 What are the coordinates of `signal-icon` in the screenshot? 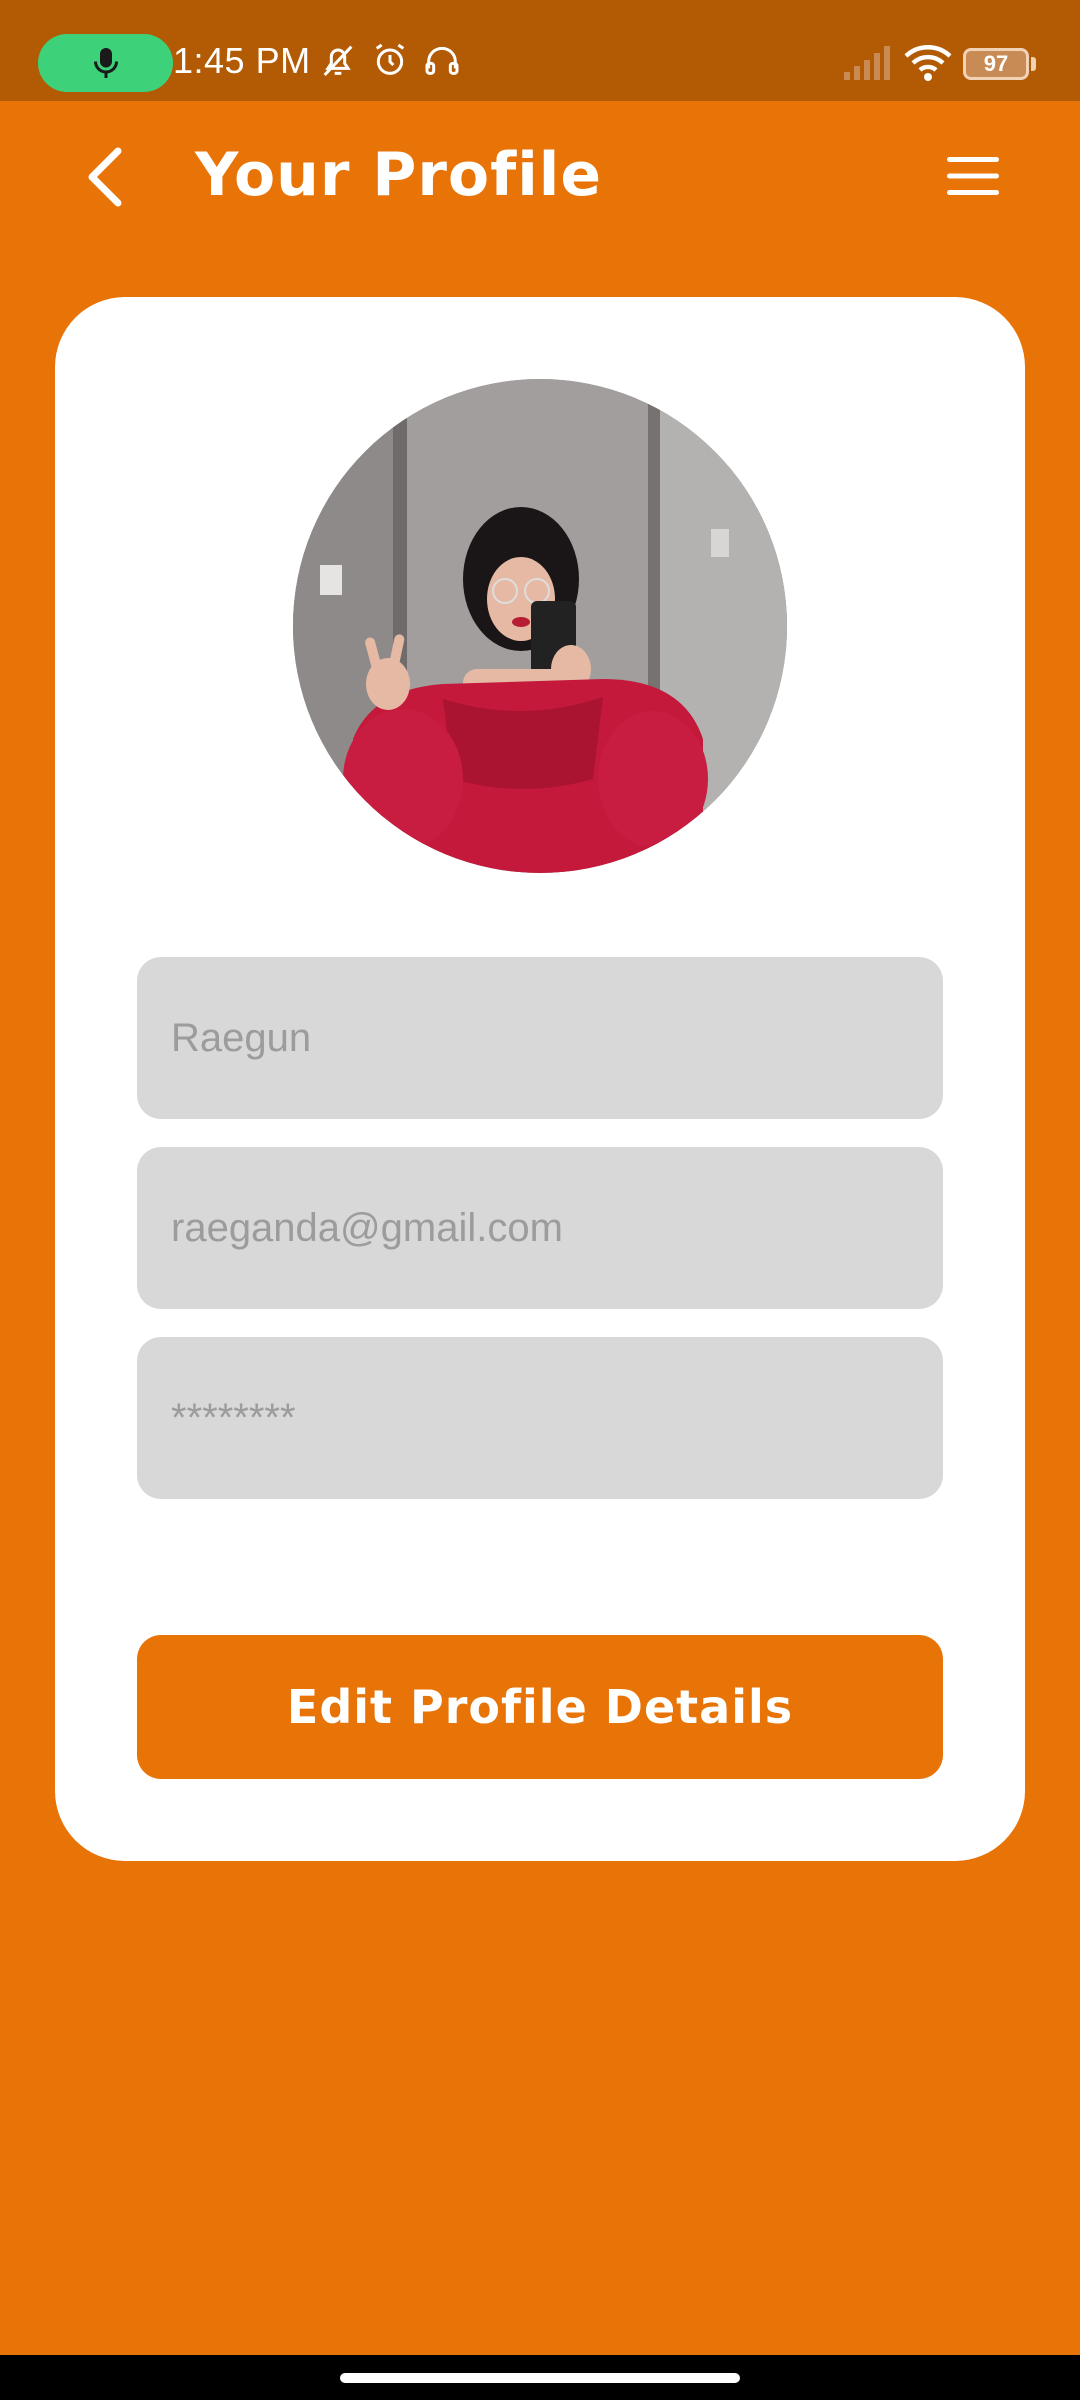 It's located at (867, 63).